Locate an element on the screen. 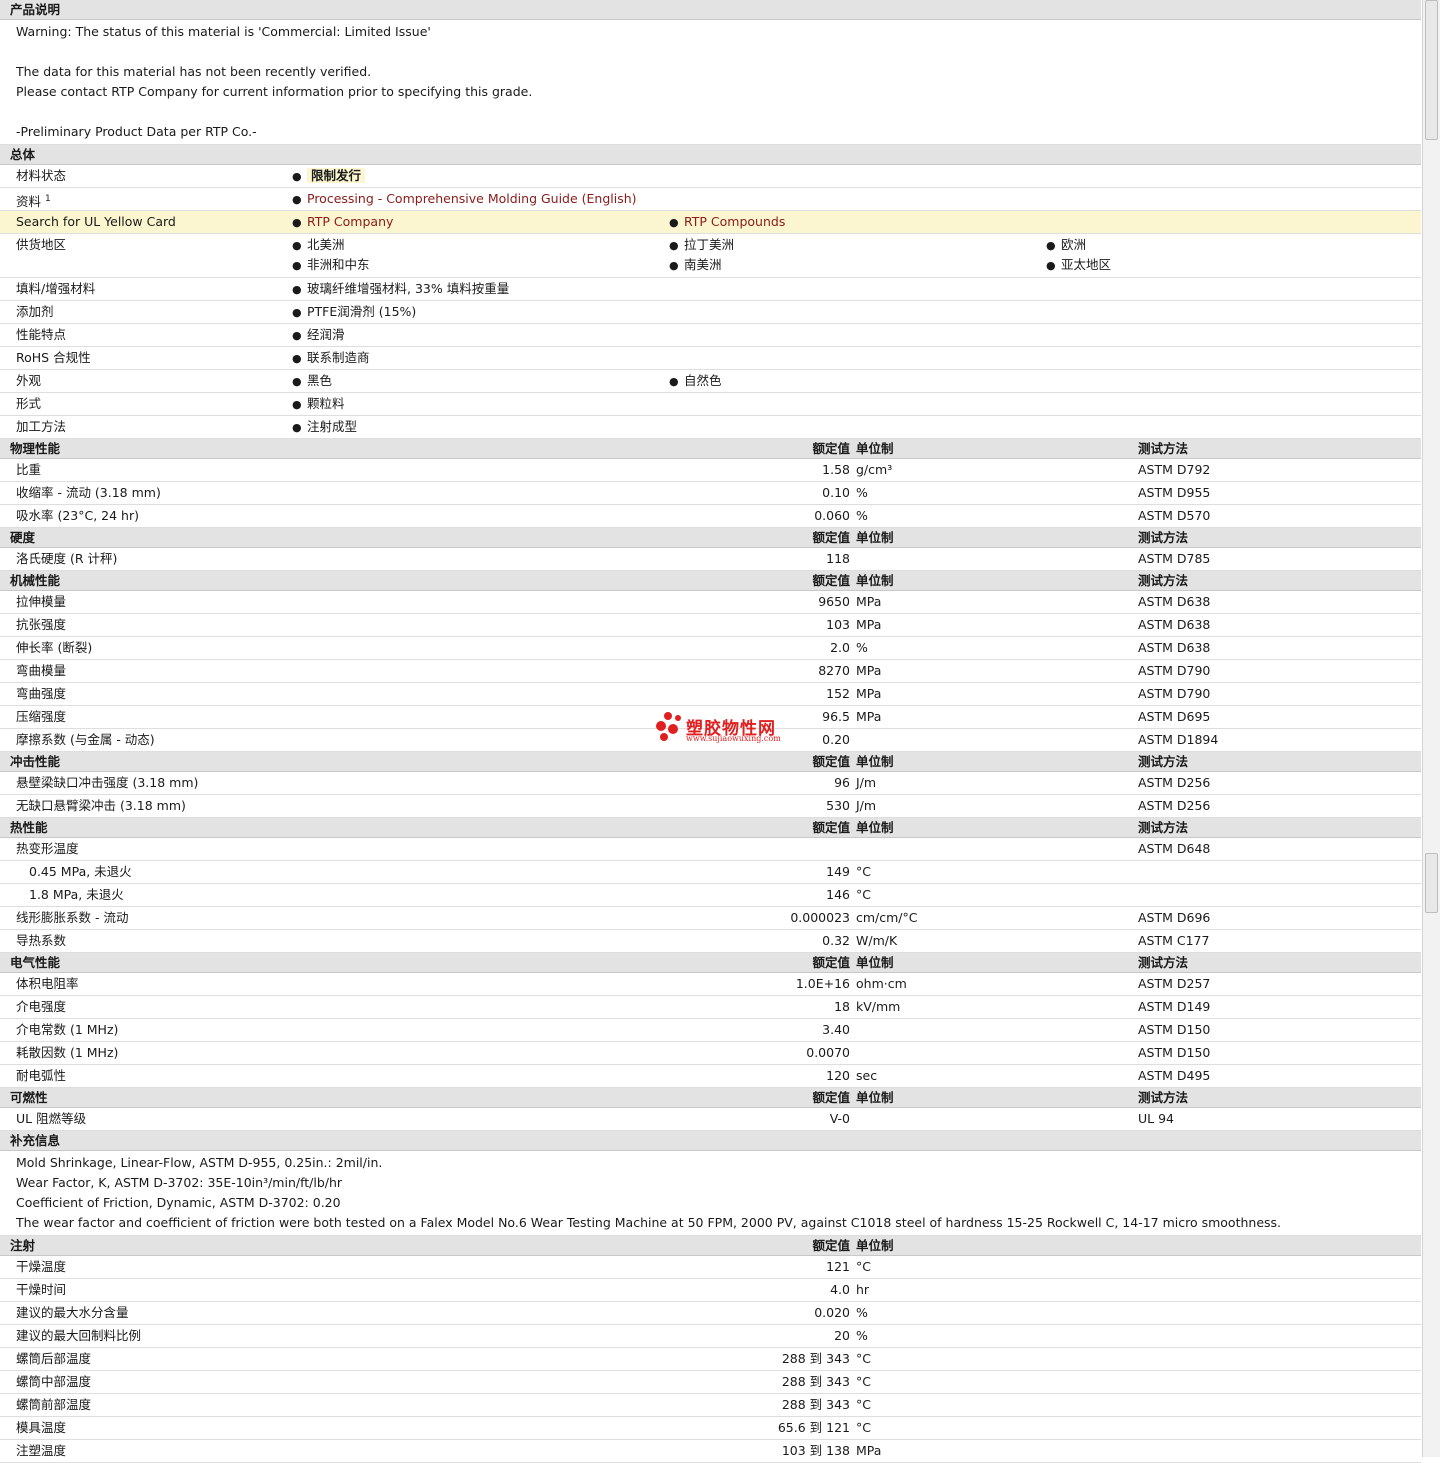  property-row: 无缺口悬臂梁冲击 (3.18 mm) 530 J/m ASTM D256 is located at coordinates (710, 806).